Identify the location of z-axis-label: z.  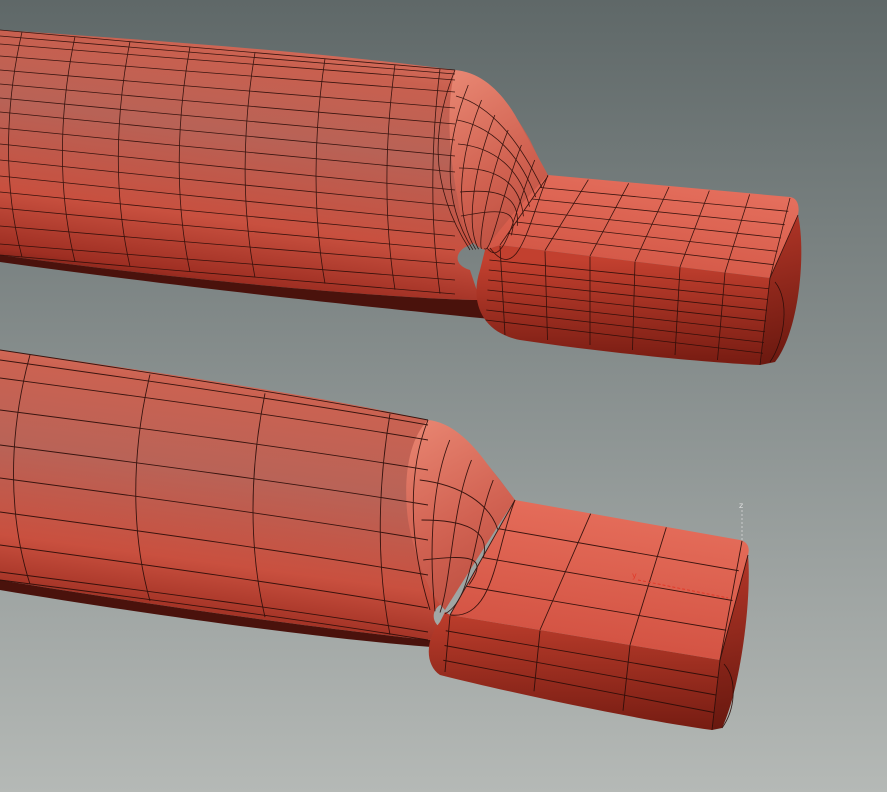
(741, 505).